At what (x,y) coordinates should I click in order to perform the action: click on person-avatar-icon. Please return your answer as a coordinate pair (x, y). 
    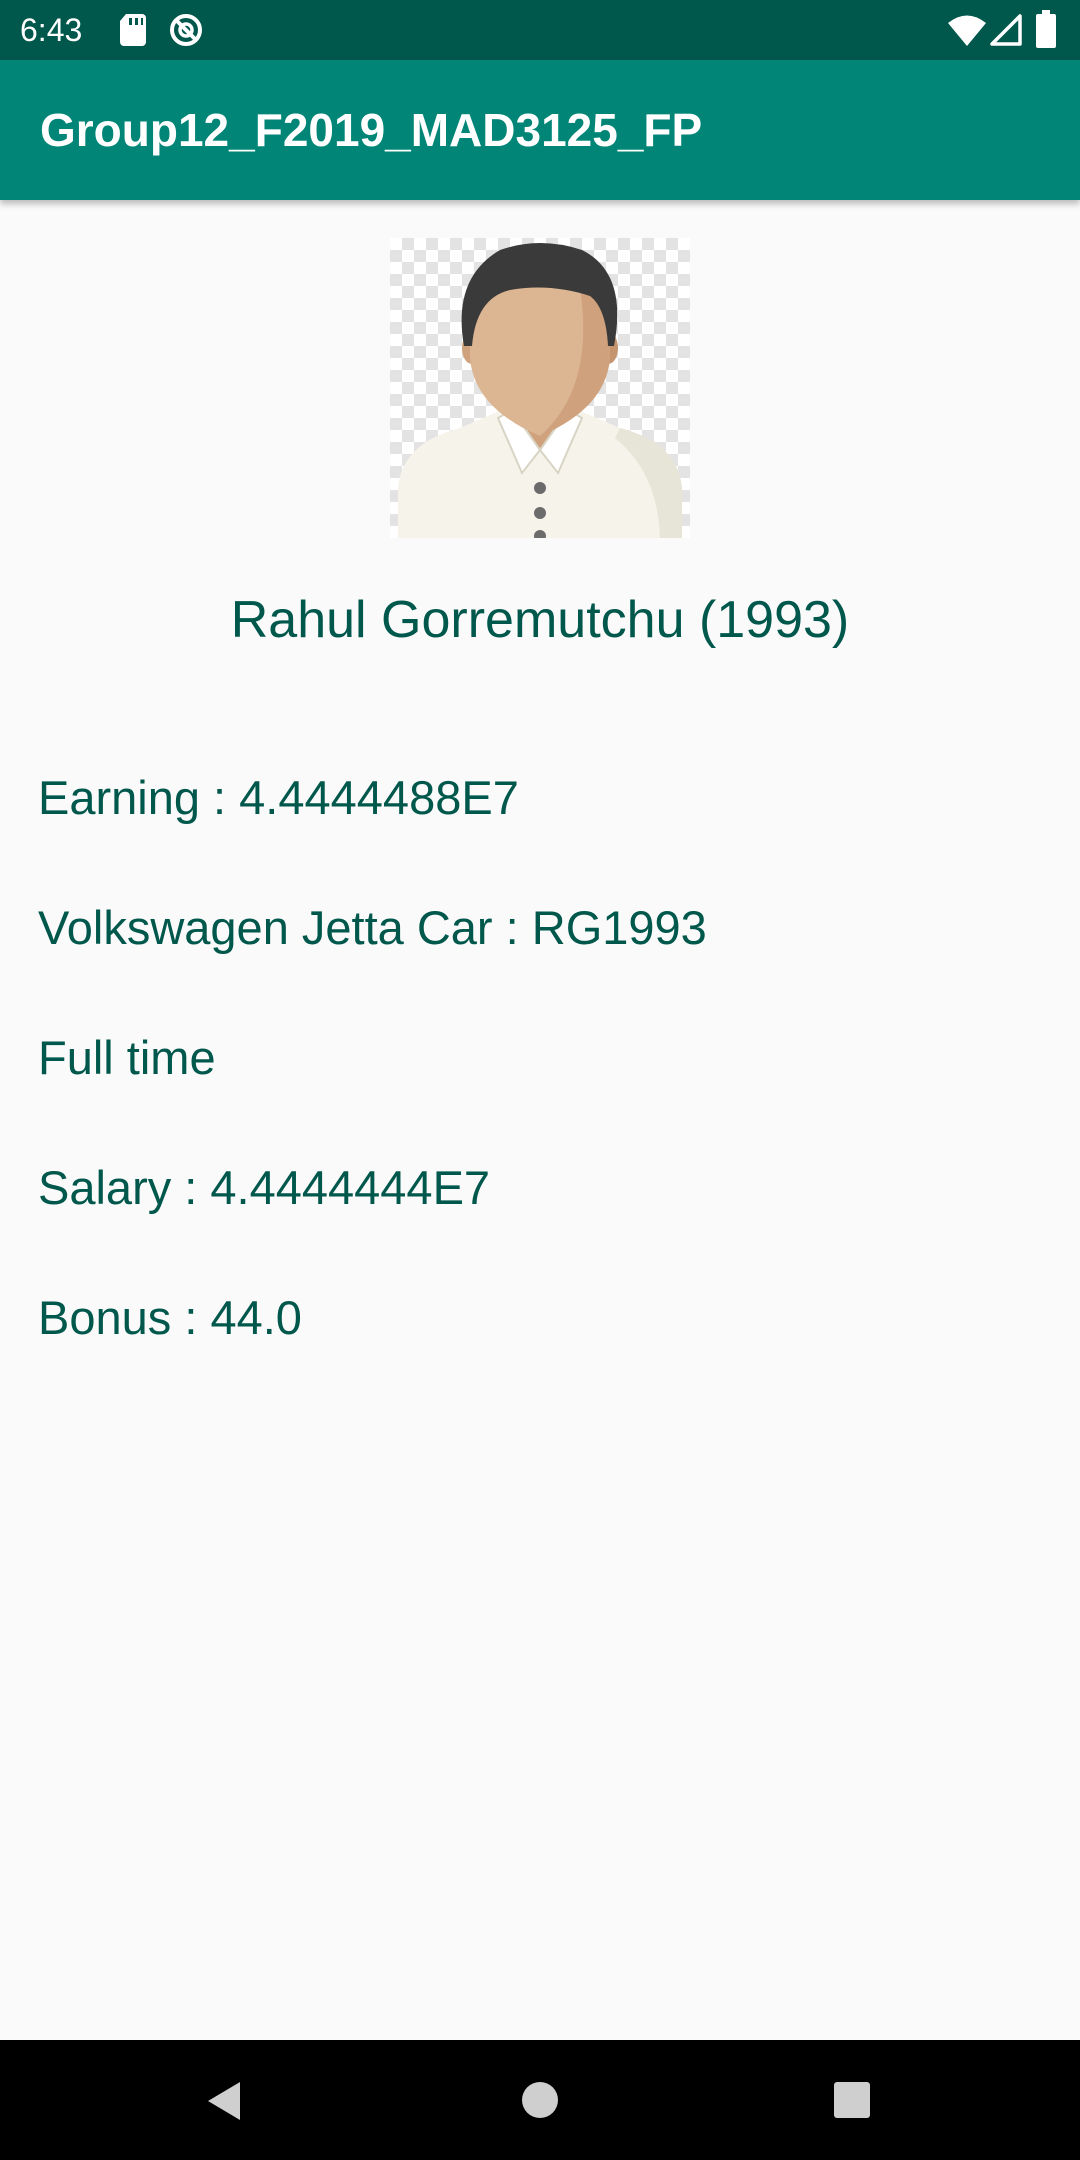
    Looking at the image, I should click on (540, 388).